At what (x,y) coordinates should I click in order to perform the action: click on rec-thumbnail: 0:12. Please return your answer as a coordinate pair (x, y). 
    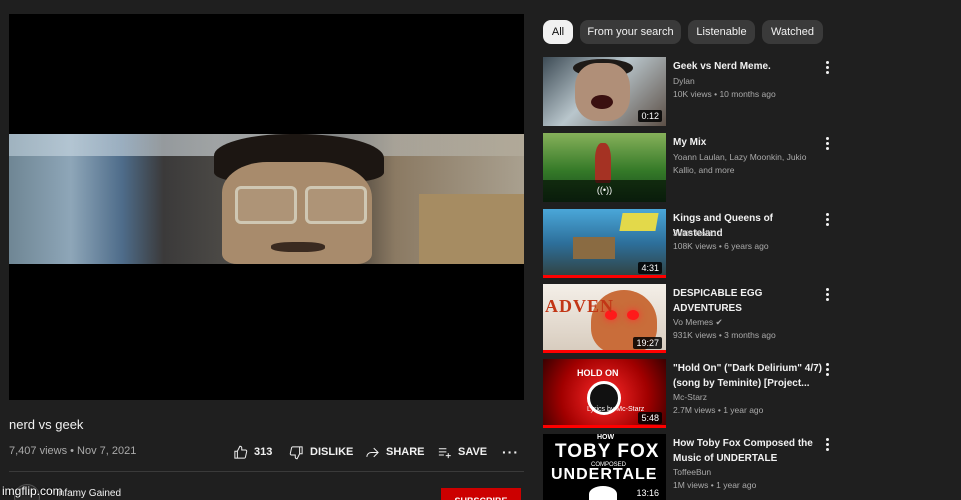
    Looking at the image, I should click on (604, 91).